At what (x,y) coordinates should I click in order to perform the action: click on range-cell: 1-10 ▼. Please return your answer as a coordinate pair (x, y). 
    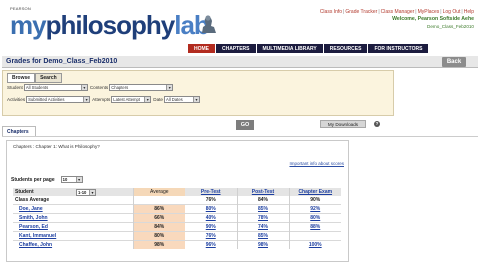
    Looking at the image, I should click on (103, 192).